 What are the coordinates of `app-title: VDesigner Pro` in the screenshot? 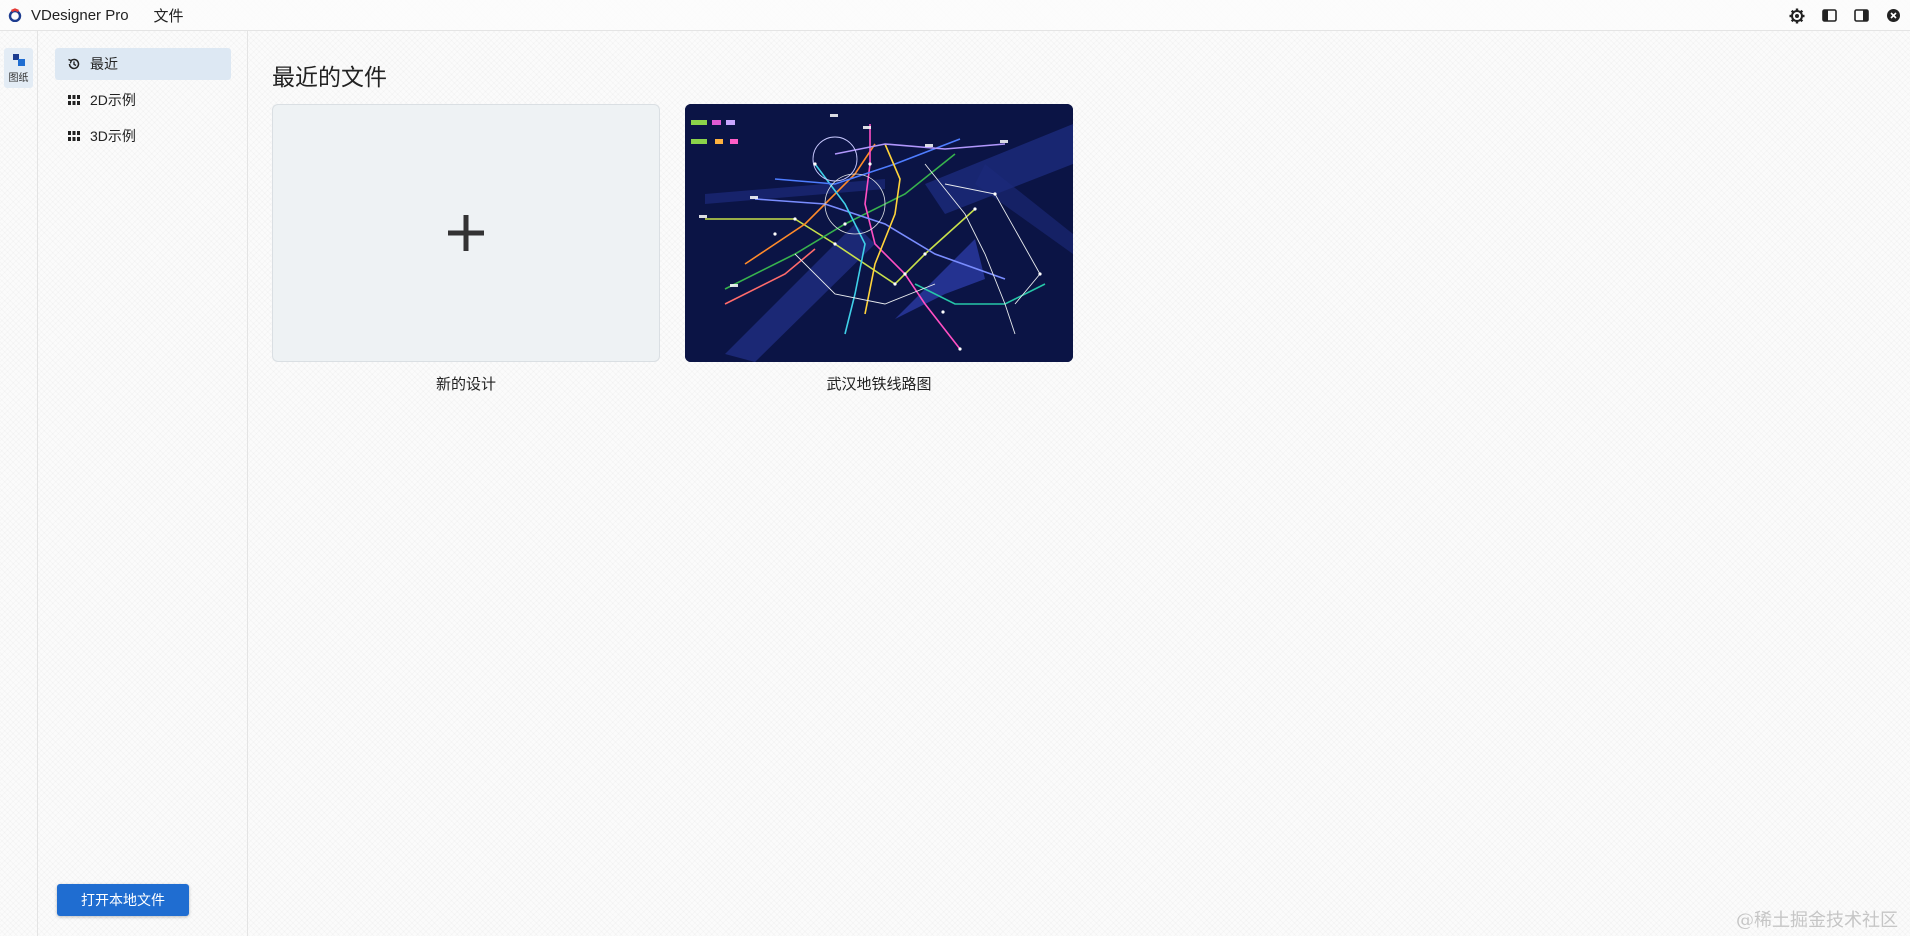 It's located at (80, 15).